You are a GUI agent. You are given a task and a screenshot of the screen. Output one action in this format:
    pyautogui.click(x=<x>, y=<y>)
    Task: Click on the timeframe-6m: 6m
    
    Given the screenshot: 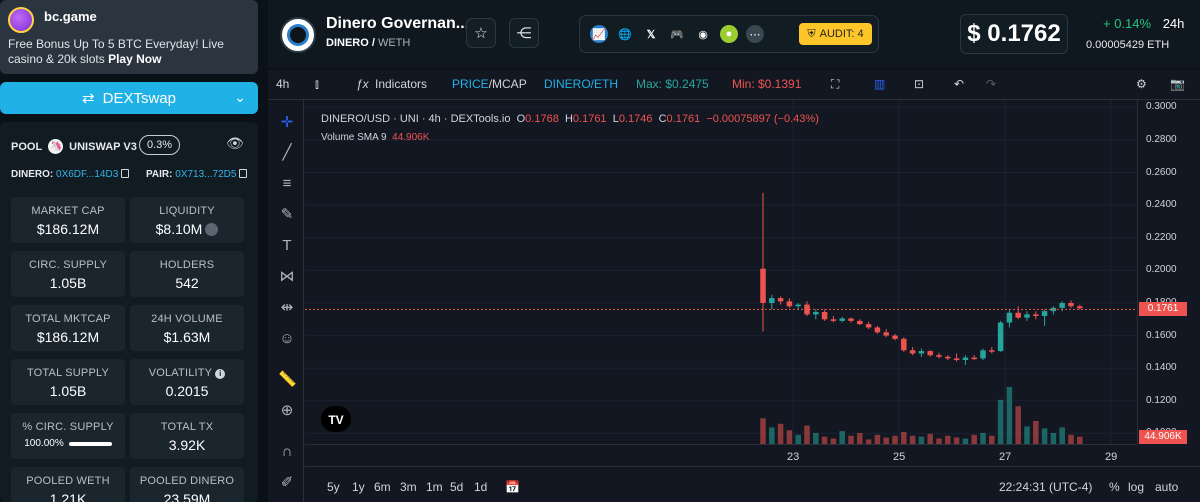 What is the action you would take?
    pyautogui.click(x=382, y=487)
    